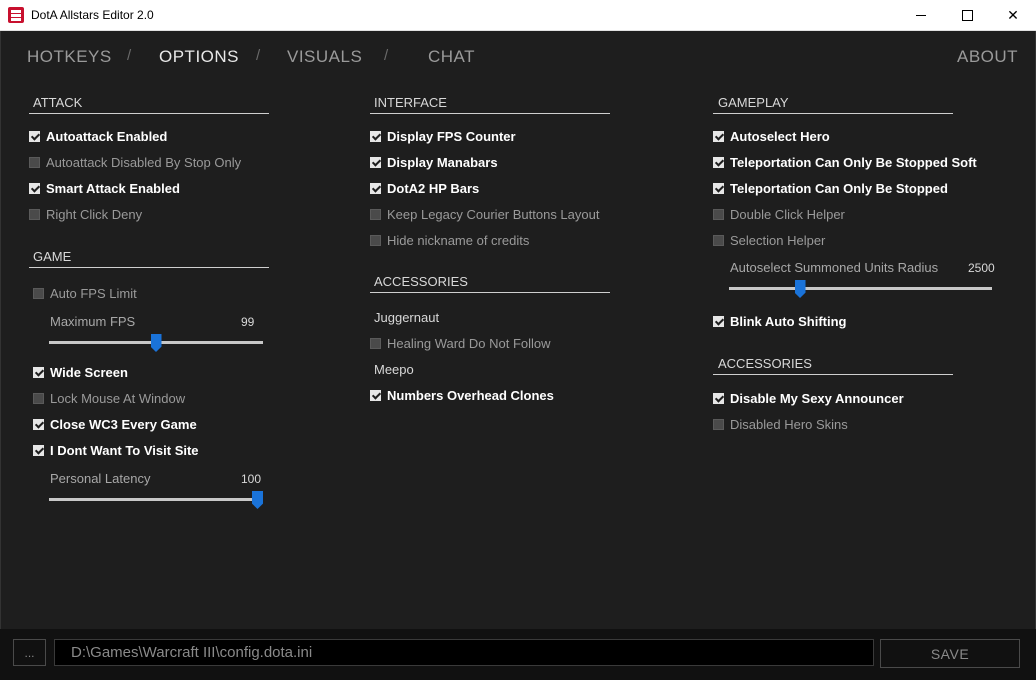  What do you see at coordinates (462, 395) in the screenshot?
I see `checkbox-numbers-overhead: Numbers Overhead Clones` at bounding box center [462, 395].